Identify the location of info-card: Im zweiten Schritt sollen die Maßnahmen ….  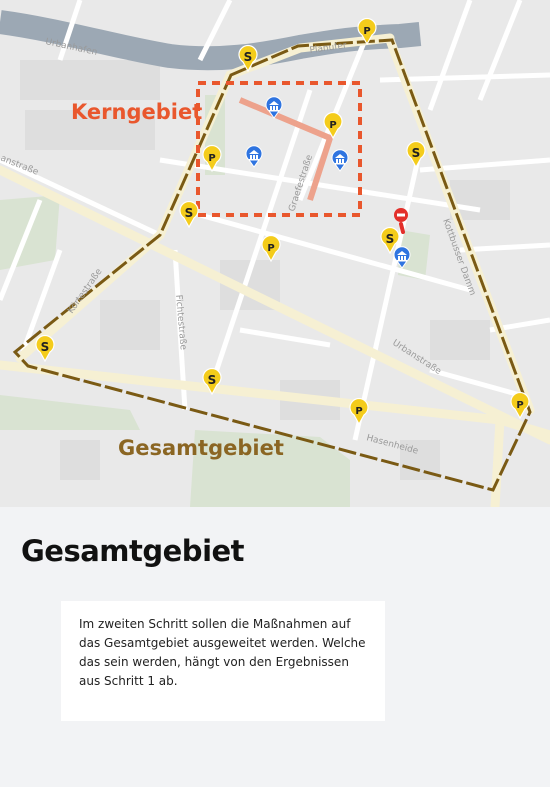
(223, 661).